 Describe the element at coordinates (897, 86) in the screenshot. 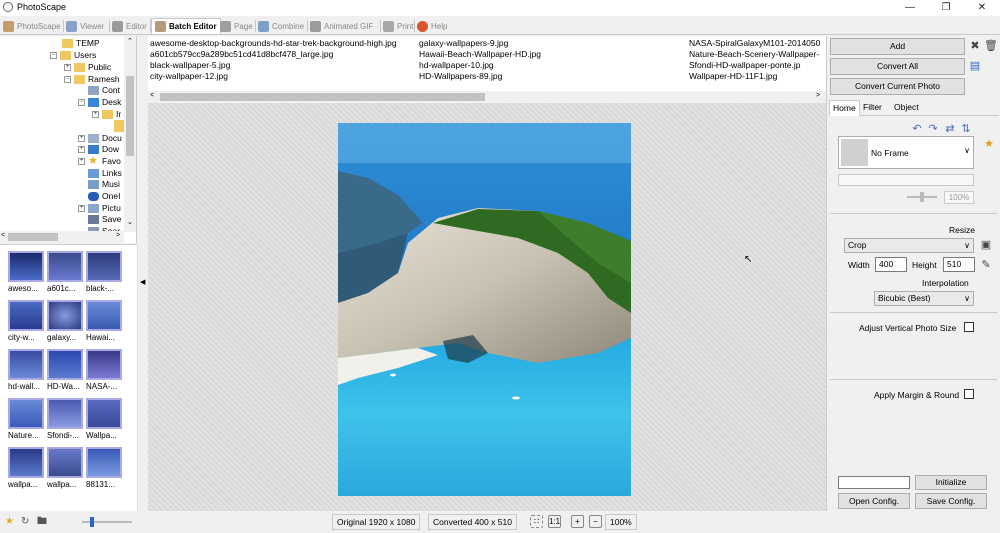

I see `convert-current-photo-button: Convert Current Photo` at that location.